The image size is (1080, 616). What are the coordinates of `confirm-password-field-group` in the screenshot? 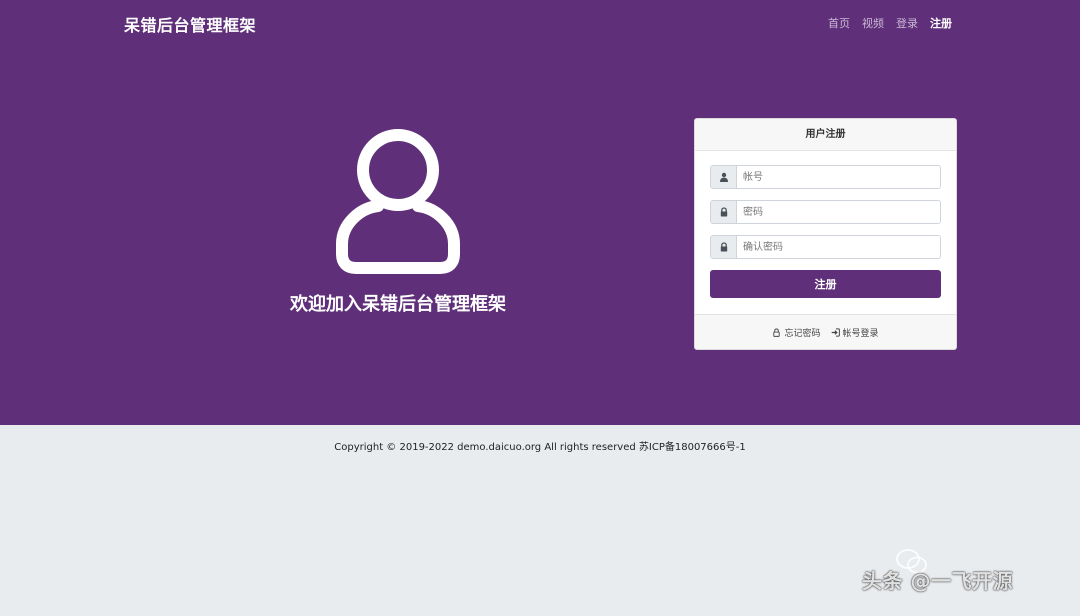 It's located at (825, 247).